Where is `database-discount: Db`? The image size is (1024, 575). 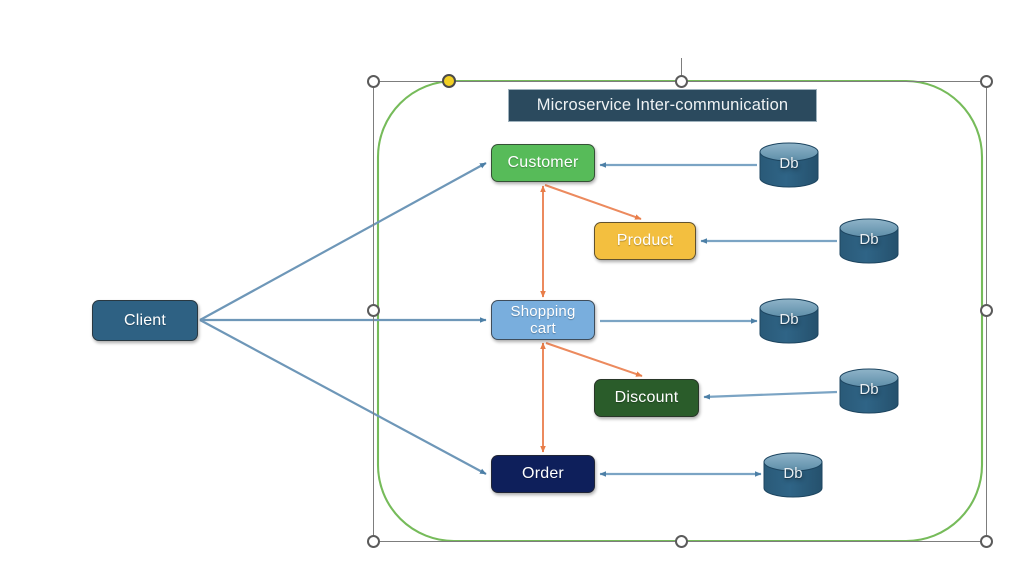
database-discount: Db is located at coordinates (869, 391).